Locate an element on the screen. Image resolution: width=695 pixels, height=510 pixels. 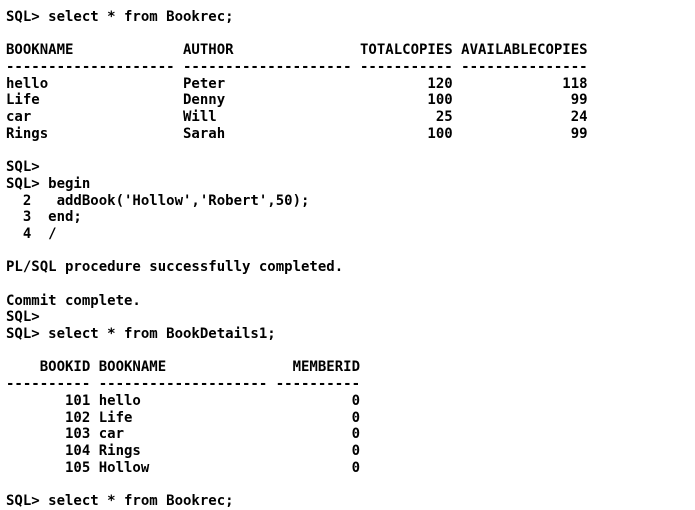
terminal-line: Life Denny 100 99 is located at coordinates (297, 100).